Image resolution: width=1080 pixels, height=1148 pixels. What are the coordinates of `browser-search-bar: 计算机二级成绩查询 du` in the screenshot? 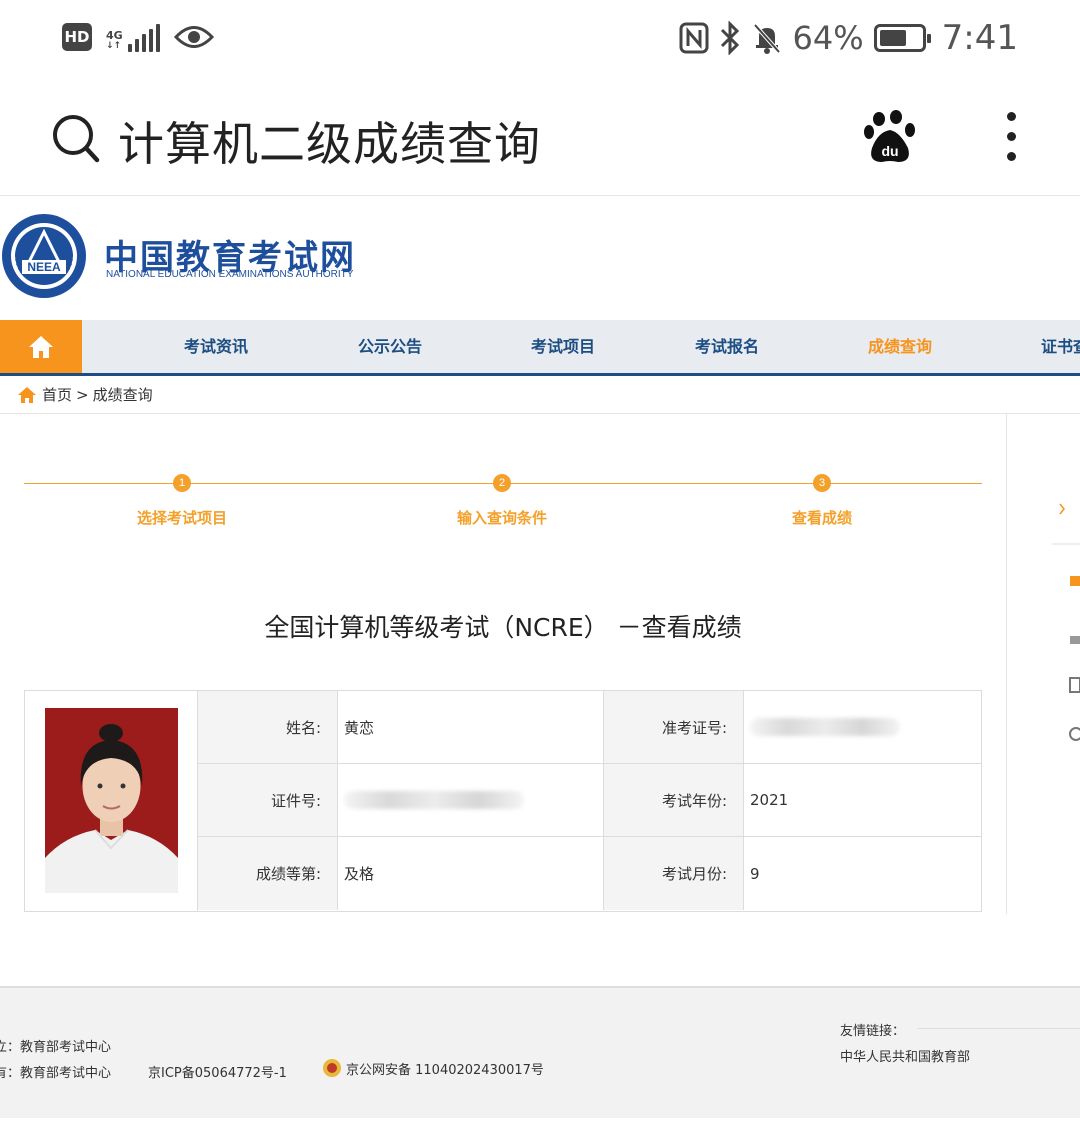 It's located at (540, 140).